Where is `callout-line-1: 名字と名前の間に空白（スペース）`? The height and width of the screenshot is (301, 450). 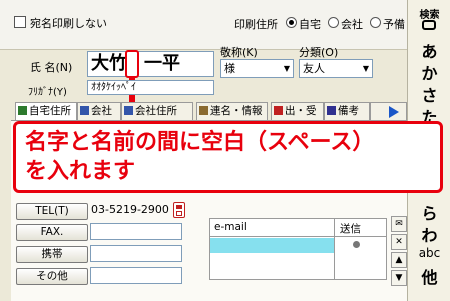 callout-line-1: 名字と名前の間に空白（スペース） is located at coordinates (200, 142).